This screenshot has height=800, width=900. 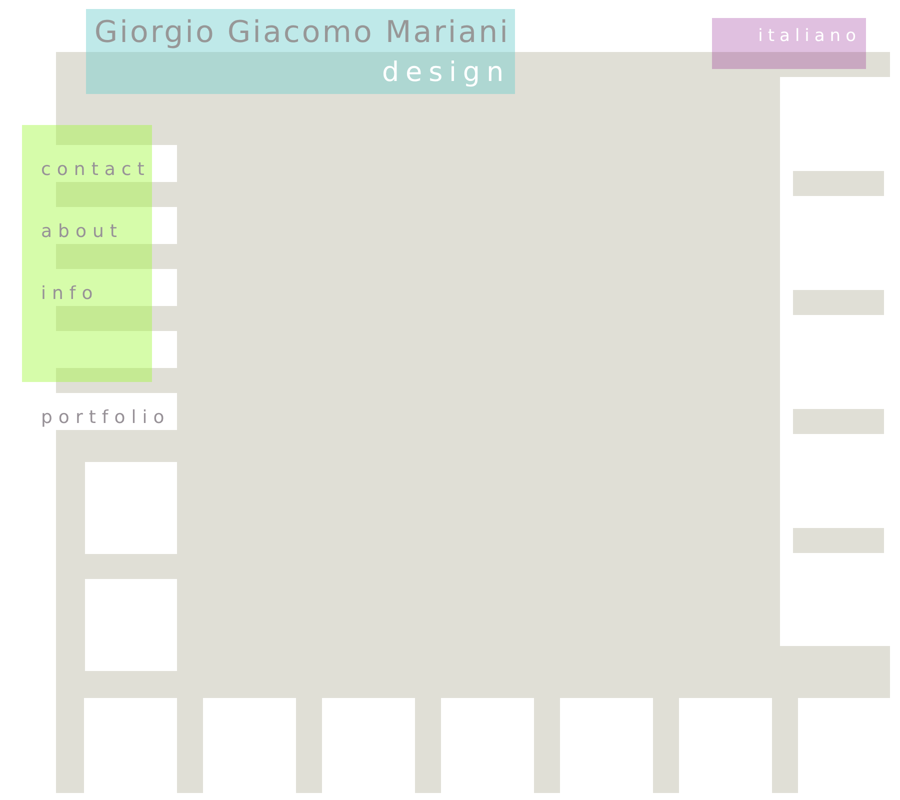 I want to click on nav-link: contact, so click(x=95, y=170).